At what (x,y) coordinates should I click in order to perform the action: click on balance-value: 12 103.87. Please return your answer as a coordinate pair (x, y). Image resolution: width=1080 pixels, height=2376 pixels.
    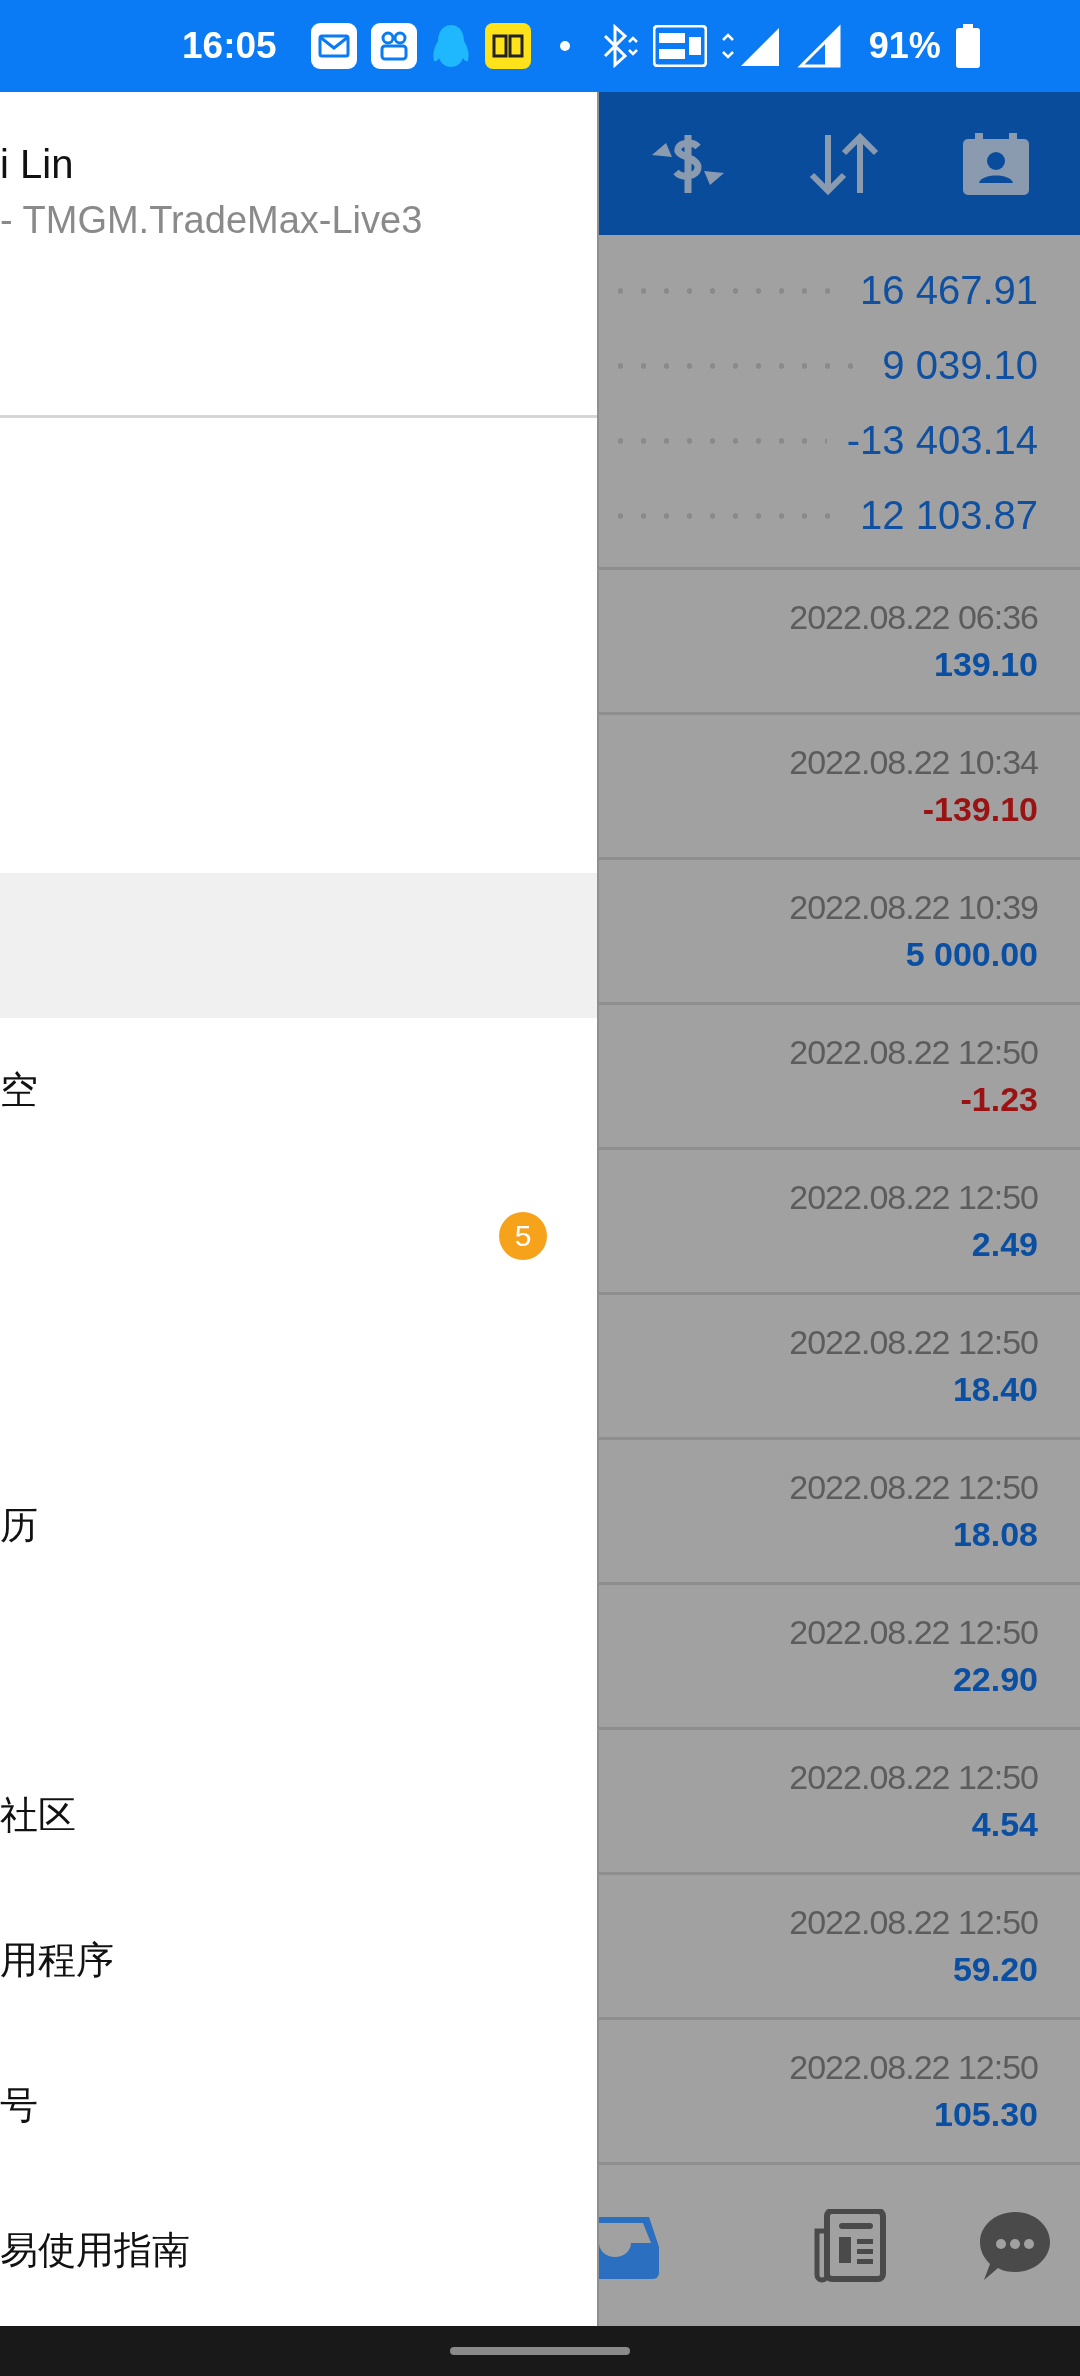
    Looking at the image, I should click on (949, 515).